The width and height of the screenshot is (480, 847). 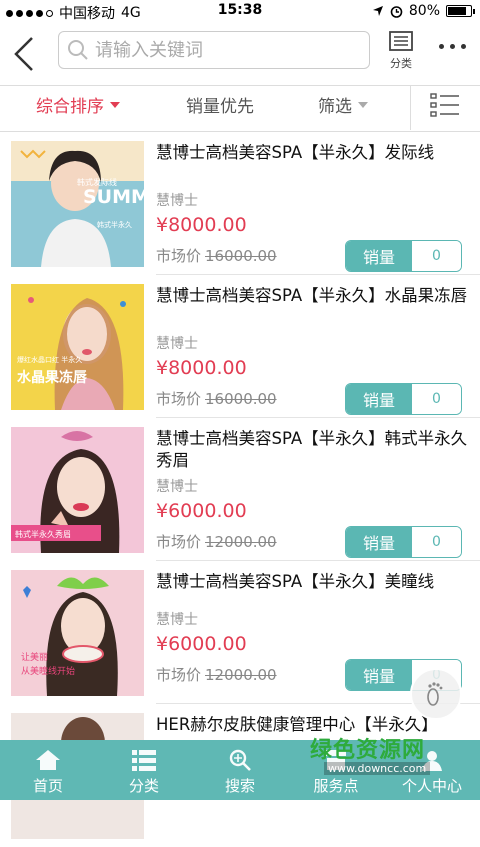 What do you see at coordinates (240, 11) in the screenshot?
I see `status-bar: 中国移动 4G 15:38 80%` at bounding box center [240, 11].